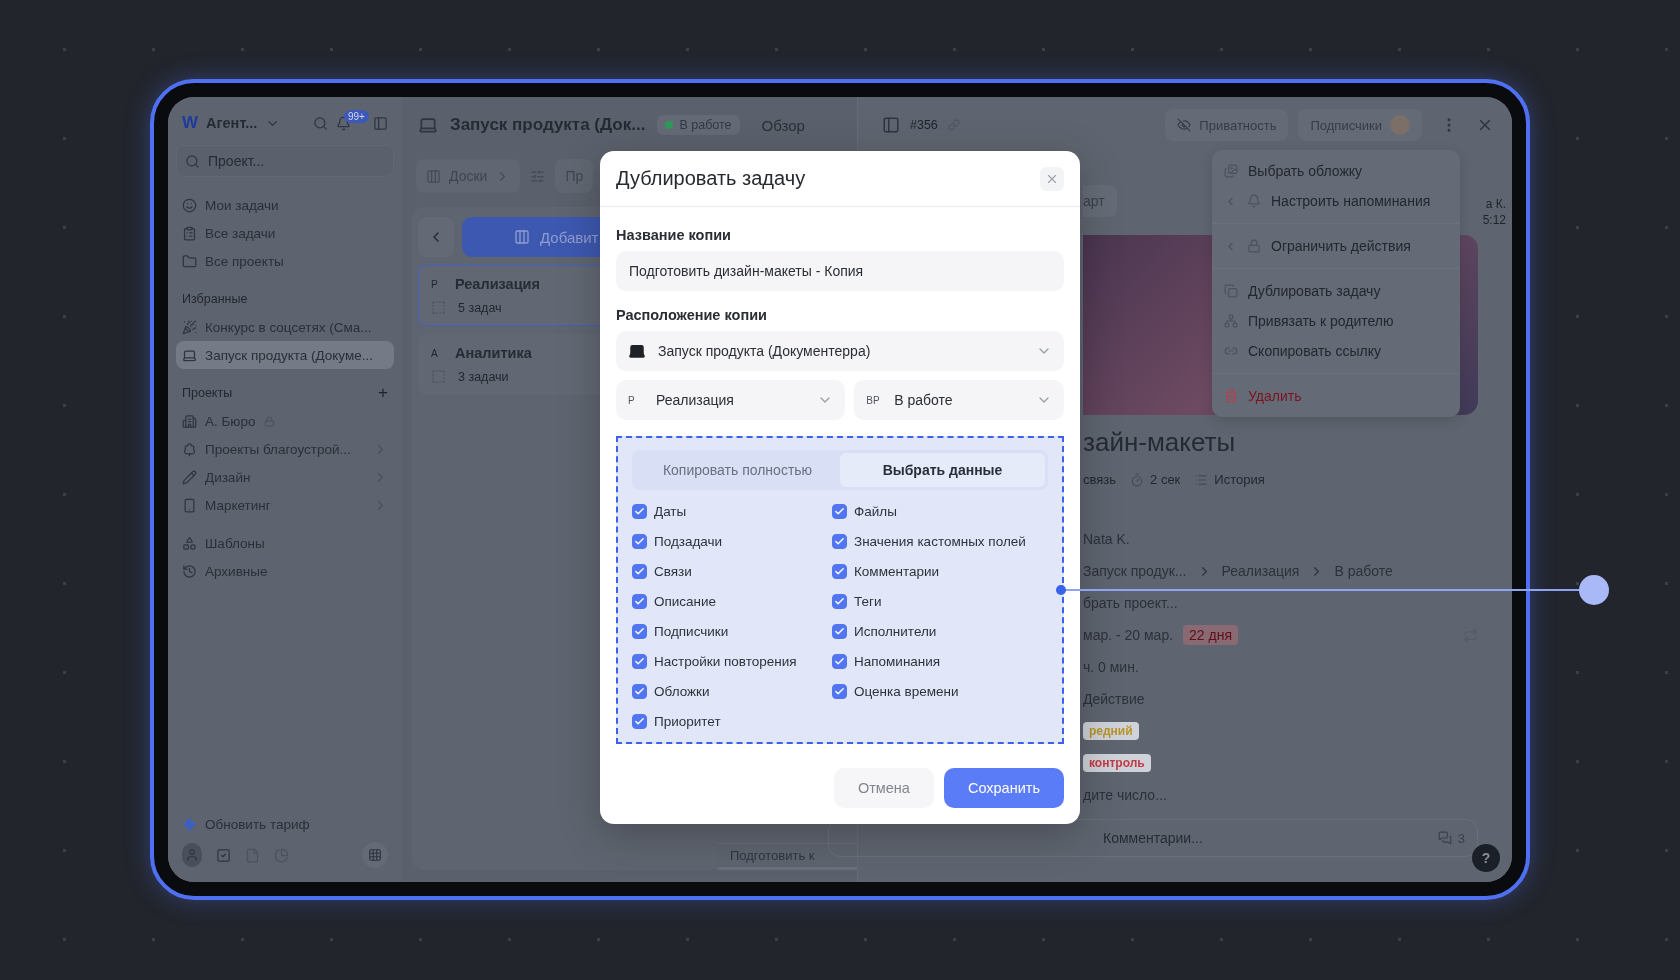 The height and width of the screenshot is (980, 1680). What do you see at coordinates (692, 315) in the screenshot?
I see `field-label: Расположение копии` at bounding box center [692, 315].